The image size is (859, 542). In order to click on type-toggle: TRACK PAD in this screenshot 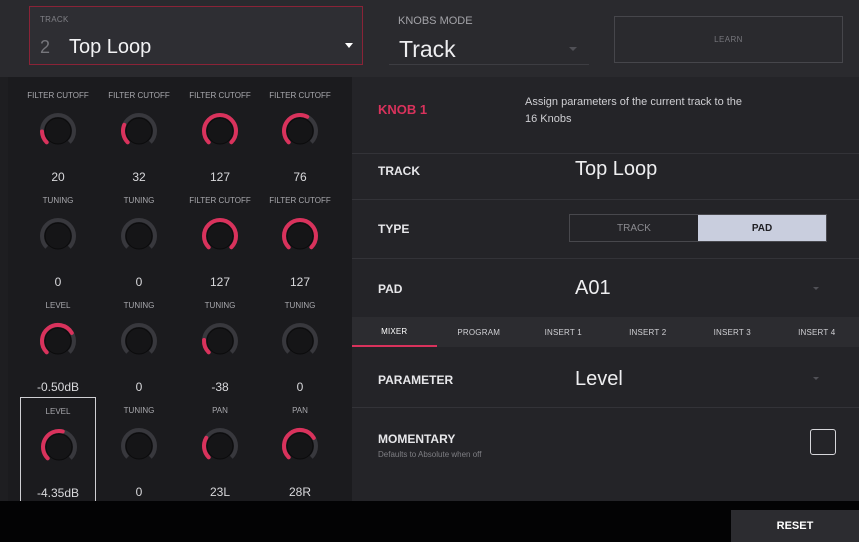, I will do `click(698, 228)`.